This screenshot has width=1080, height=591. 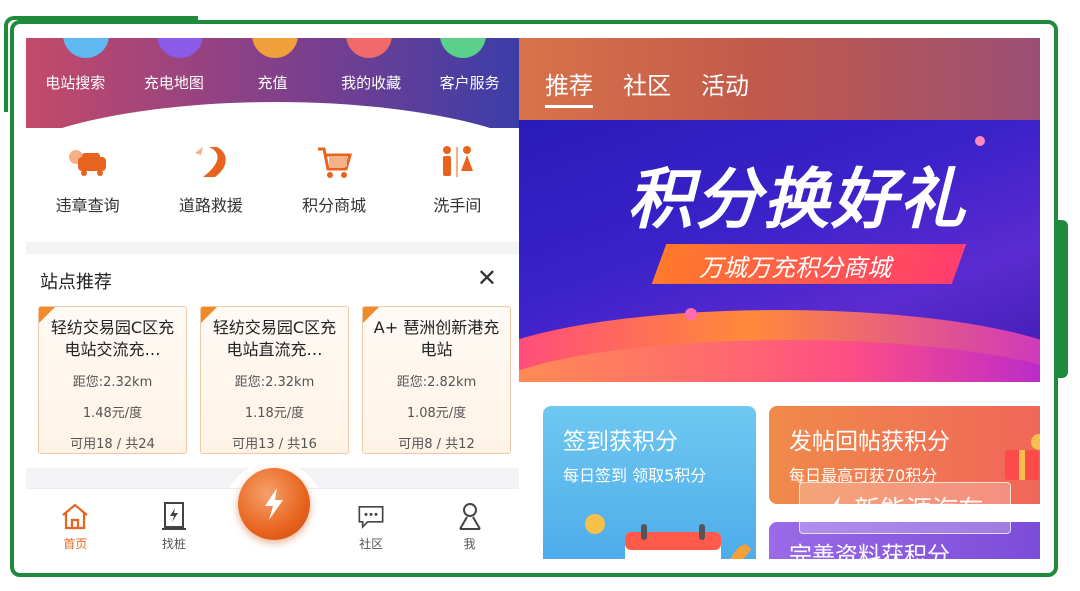 What do you see at coordinates (569, 87) in the screenshot?
I see `tab-recommend: 推荐` at bounding box center [569, 87].